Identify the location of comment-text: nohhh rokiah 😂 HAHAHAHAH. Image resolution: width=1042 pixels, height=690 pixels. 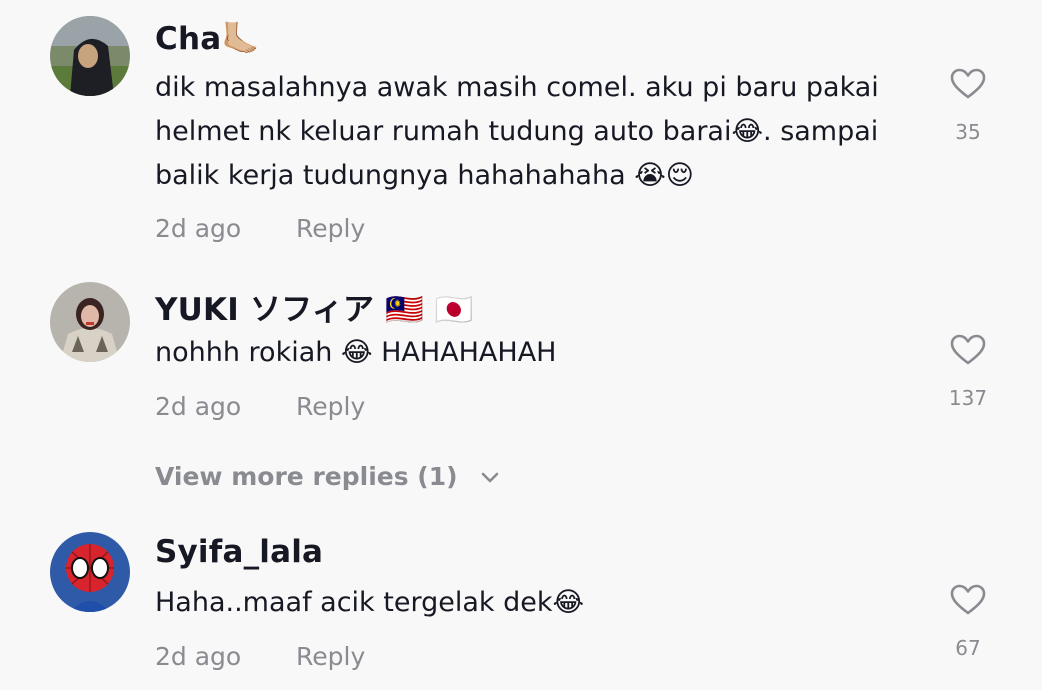
(356, 352).